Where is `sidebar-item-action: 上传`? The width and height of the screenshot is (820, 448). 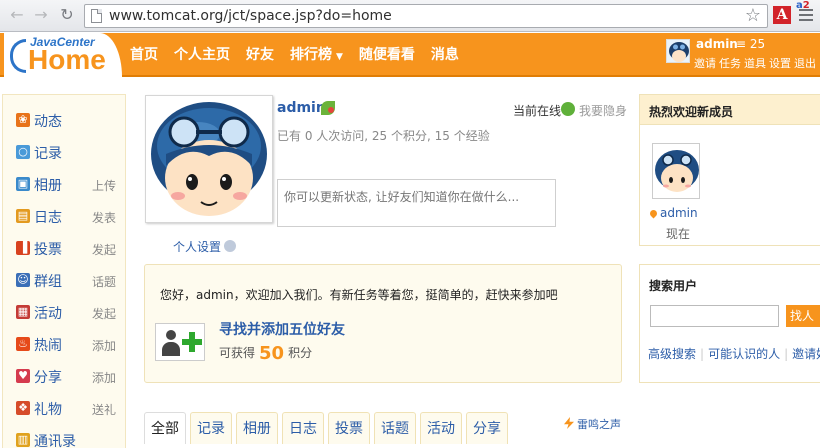 sidebar-item-action: 上传 is located at coordinates (104, 185).